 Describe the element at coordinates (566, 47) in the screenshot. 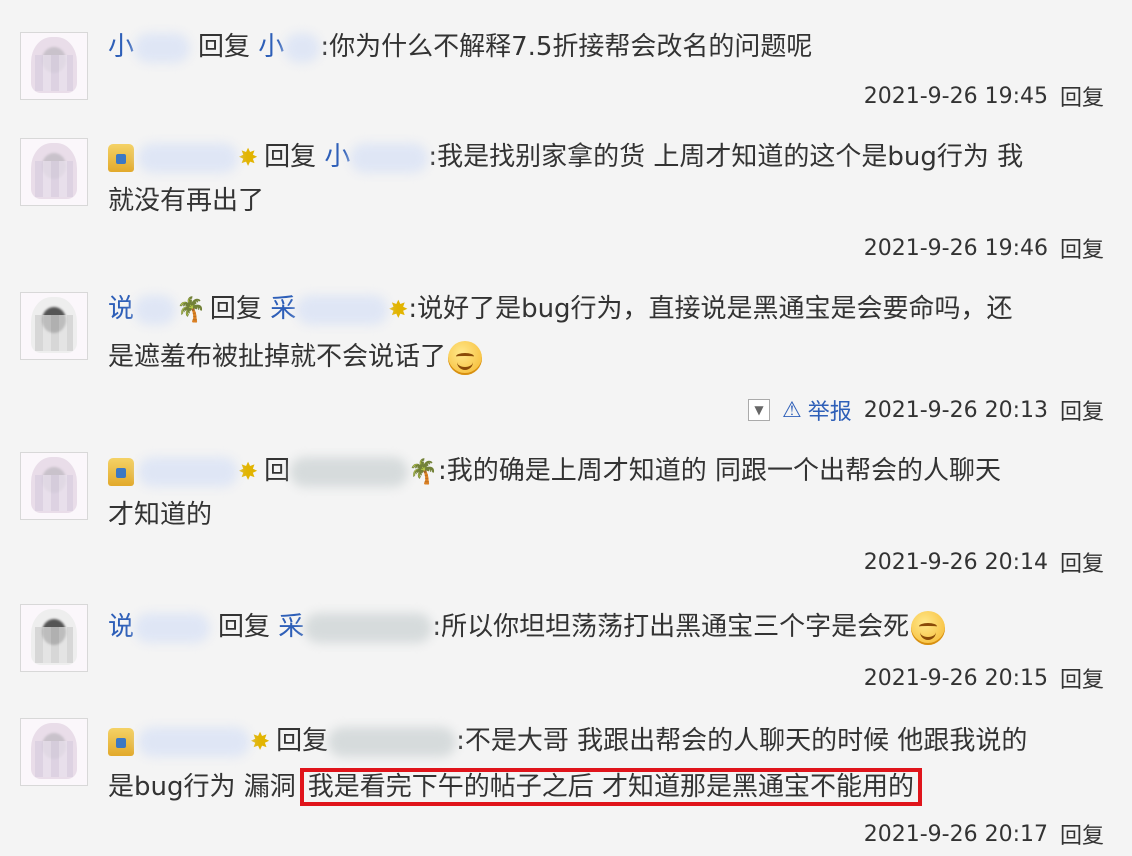

I see `comment-text: :你为什么不解释7.5折接帮会改名的问题呢` at that location.